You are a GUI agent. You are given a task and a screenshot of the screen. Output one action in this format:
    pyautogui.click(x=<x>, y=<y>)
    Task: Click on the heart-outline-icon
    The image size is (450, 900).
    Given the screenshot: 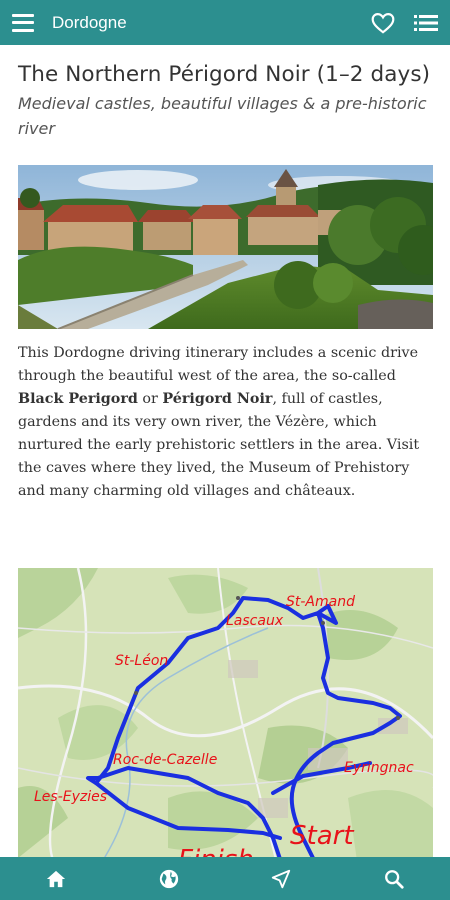 What is the action you would take?
    pyautogui.click(x=383, y=23)
    